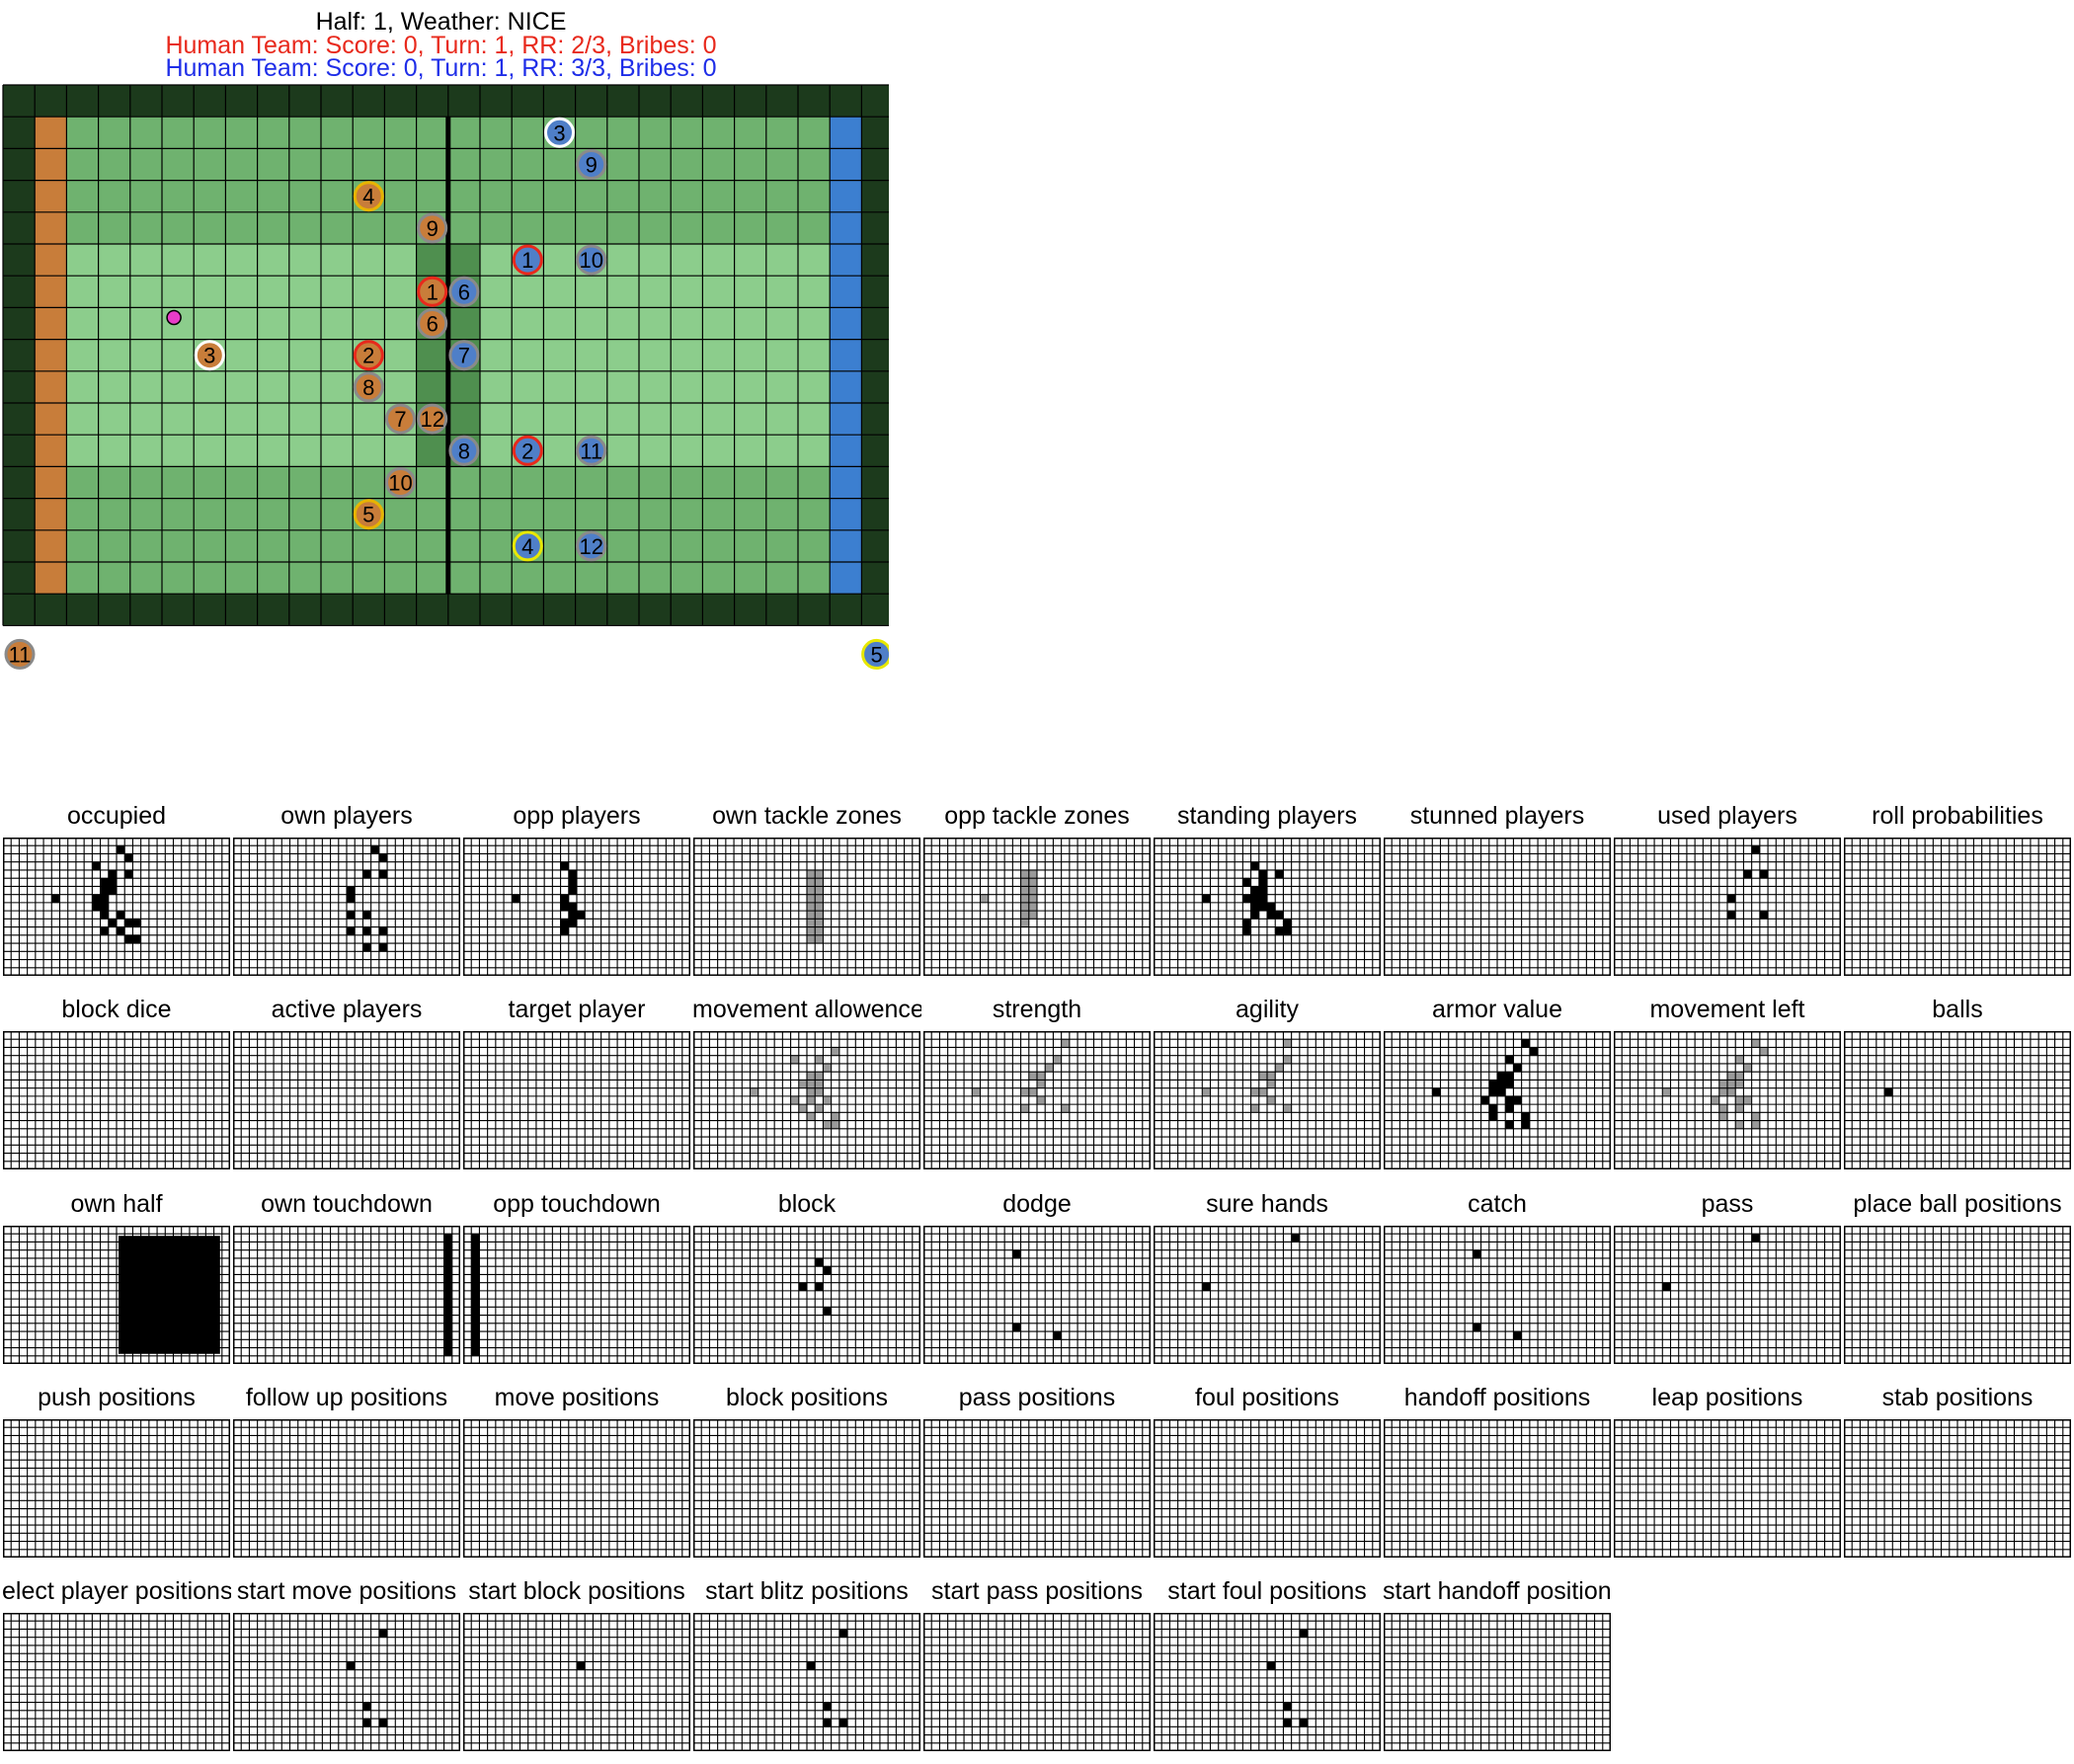 The width and height of the screenshot is (2074, 1764). What do you see at coordinates (369, 355) in the screenshot?
I see `orange-player-2: 2` at bounding box center [369, 355].